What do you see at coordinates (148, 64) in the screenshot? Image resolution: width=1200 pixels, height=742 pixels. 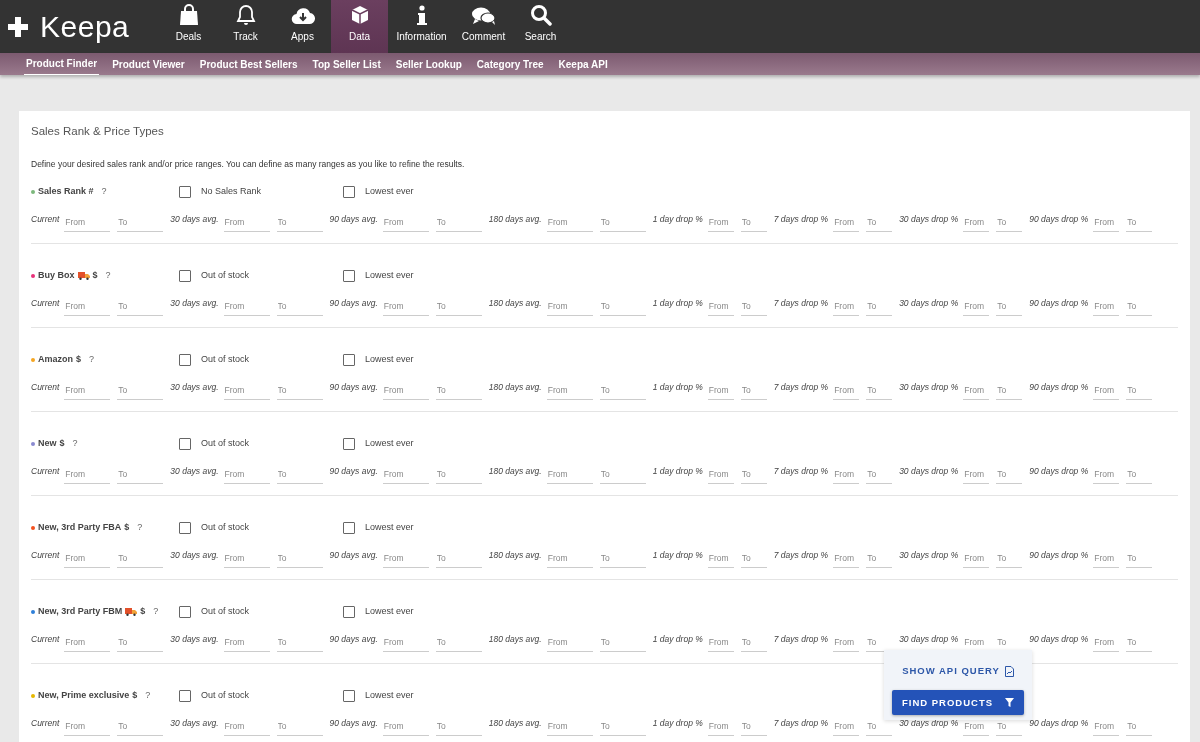 I see `submenu-link: Product Viewer` at bounding box center [148, 64].